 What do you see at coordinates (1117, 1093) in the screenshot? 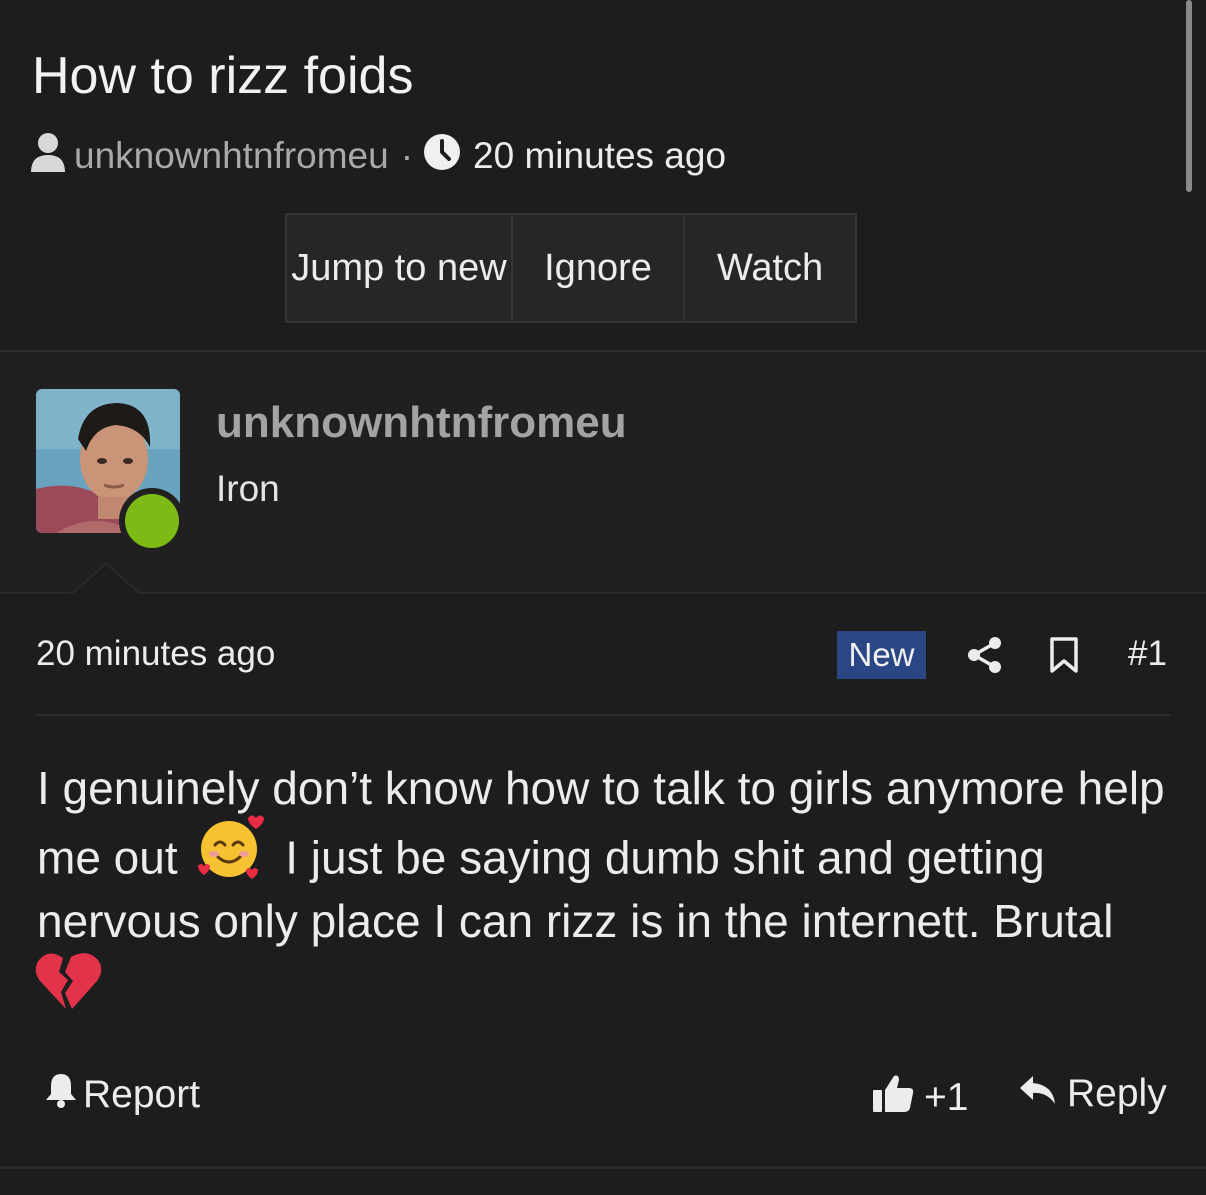
I see `reply-label: Reply` at bounding box center [1117, 1093].